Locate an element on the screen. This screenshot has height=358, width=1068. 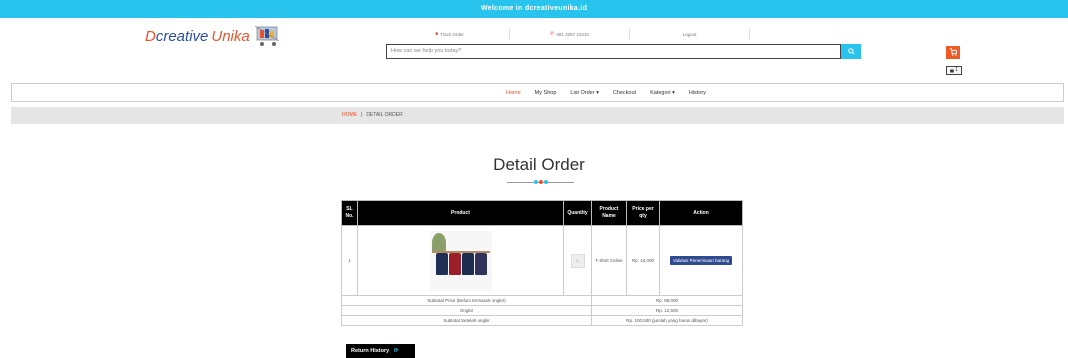
phone-number: 081 3257 23410 is located at coordinates (572, 34).